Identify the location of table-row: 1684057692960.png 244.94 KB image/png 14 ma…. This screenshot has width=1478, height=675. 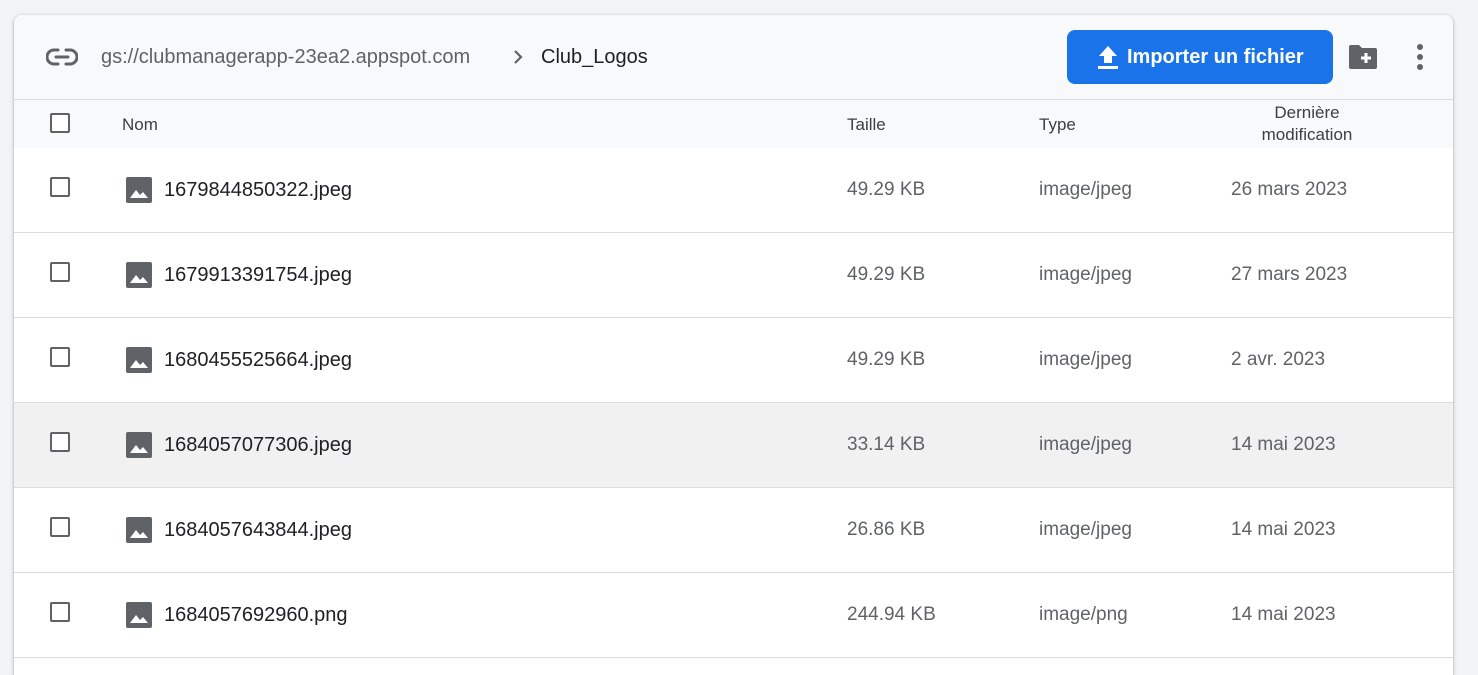
(733, 615).